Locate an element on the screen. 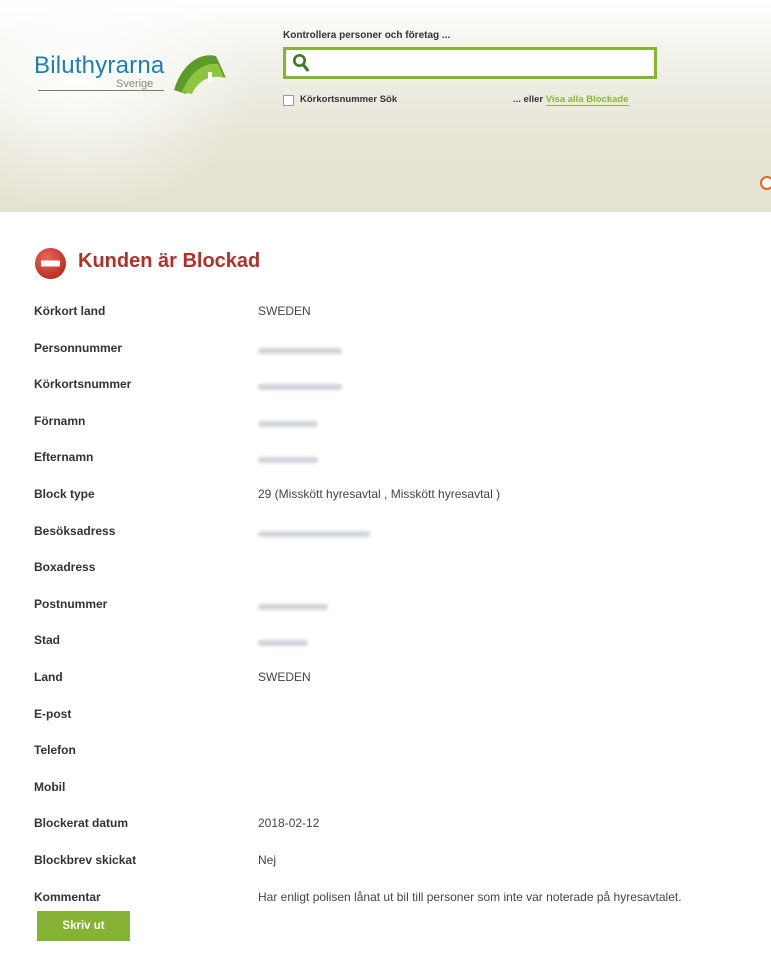  detail-row: Förnamn is located at coordinates (402, 424).